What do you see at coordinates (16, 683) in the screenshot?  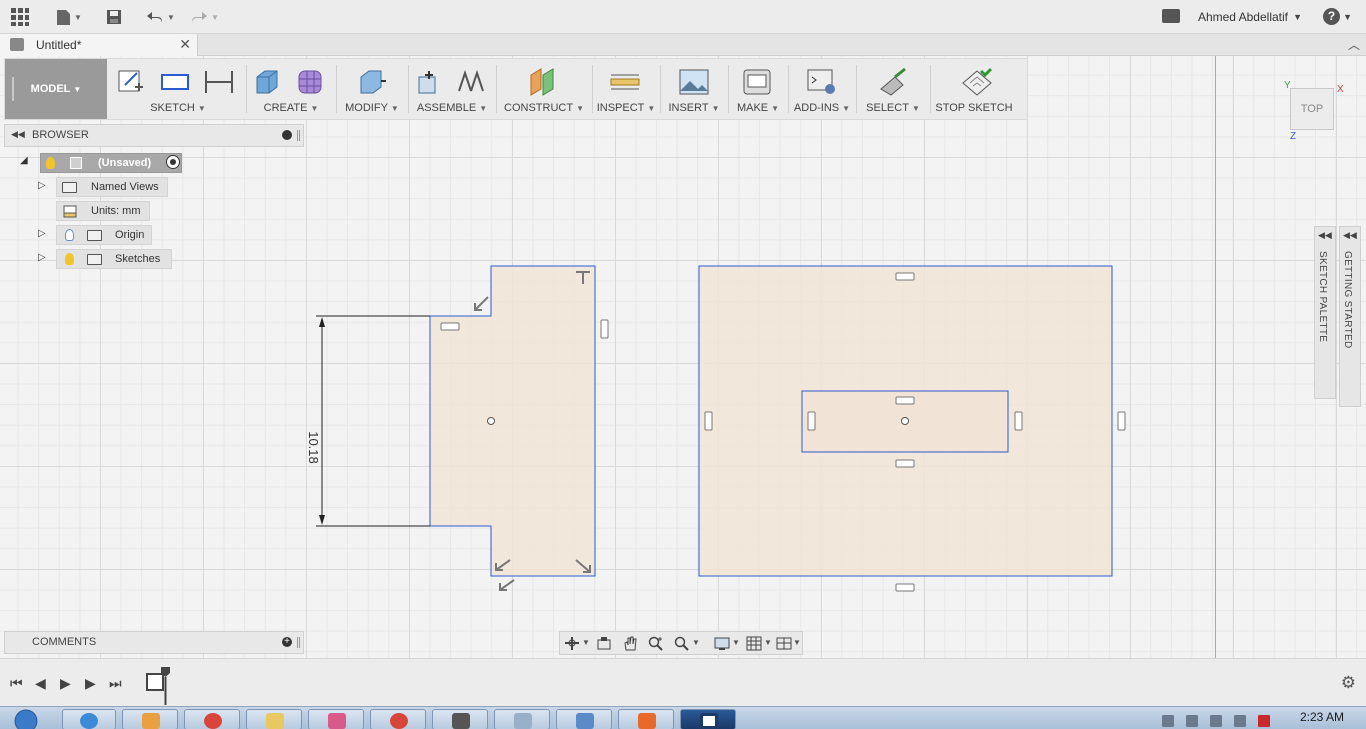 I see `go-to-start-icon: ⏮` at bounding box center [16, 683].